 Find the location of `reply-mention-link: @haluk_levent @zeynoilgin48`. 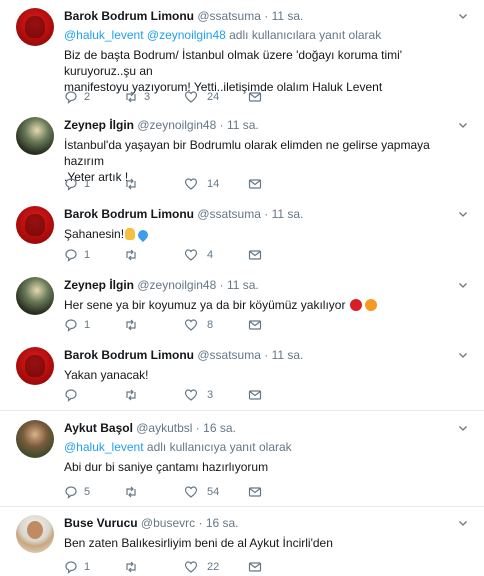

reply-mention-link: @haluk_levent @zeynoilgin48 is located at coordinates (145, 35).